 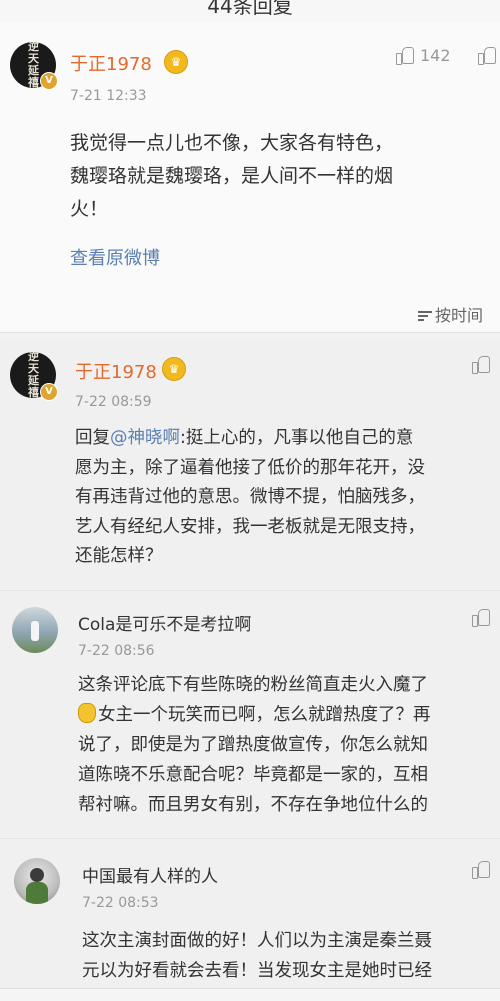 I want to click on reply-line: 有再违背过他的意思。微博不提，怕脑残多，, so click(x=250, y=497).